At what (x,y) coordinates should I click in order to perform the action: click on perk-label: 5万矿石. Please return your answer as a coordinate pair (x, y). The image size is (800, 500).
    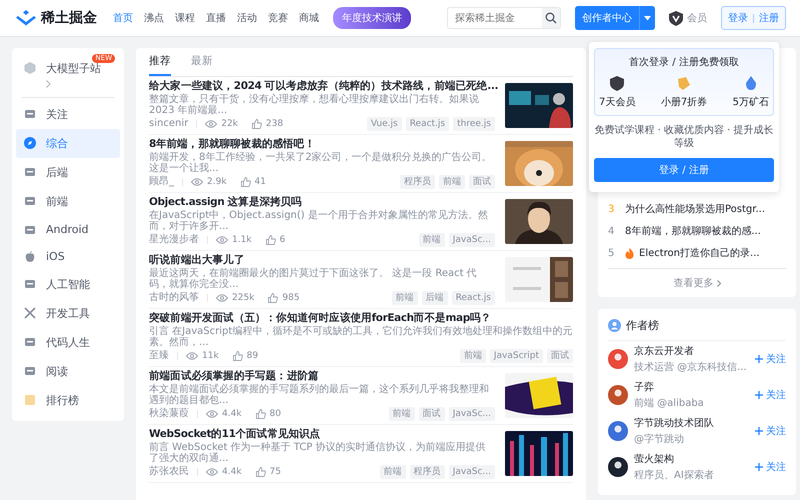
    Looking at the image, I should click on (750, 102).